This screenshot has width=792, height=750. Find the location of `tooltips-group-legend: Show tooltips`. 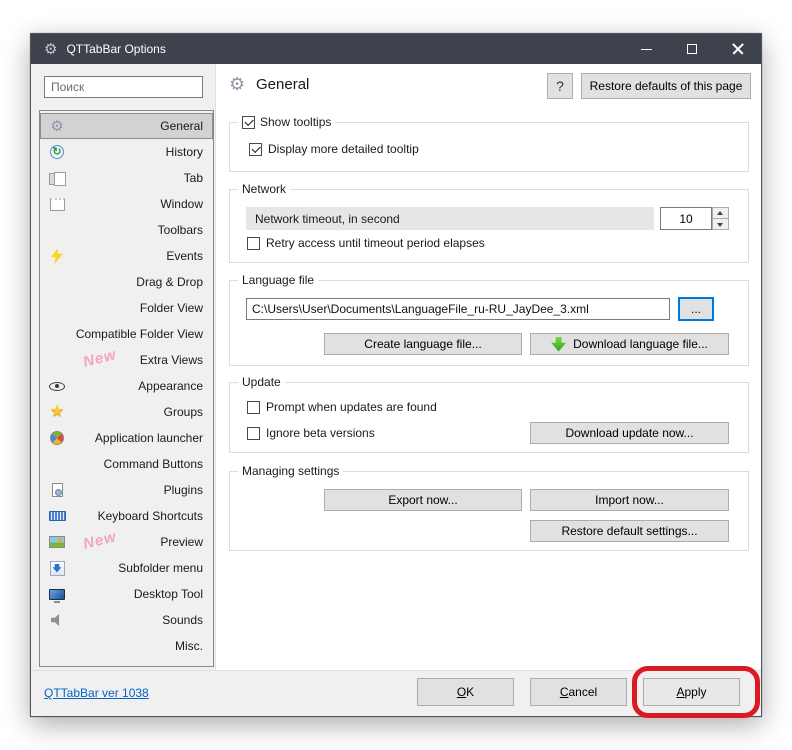

tooltips-group-legend: Show tooltips is located at coordinates (287, 122).